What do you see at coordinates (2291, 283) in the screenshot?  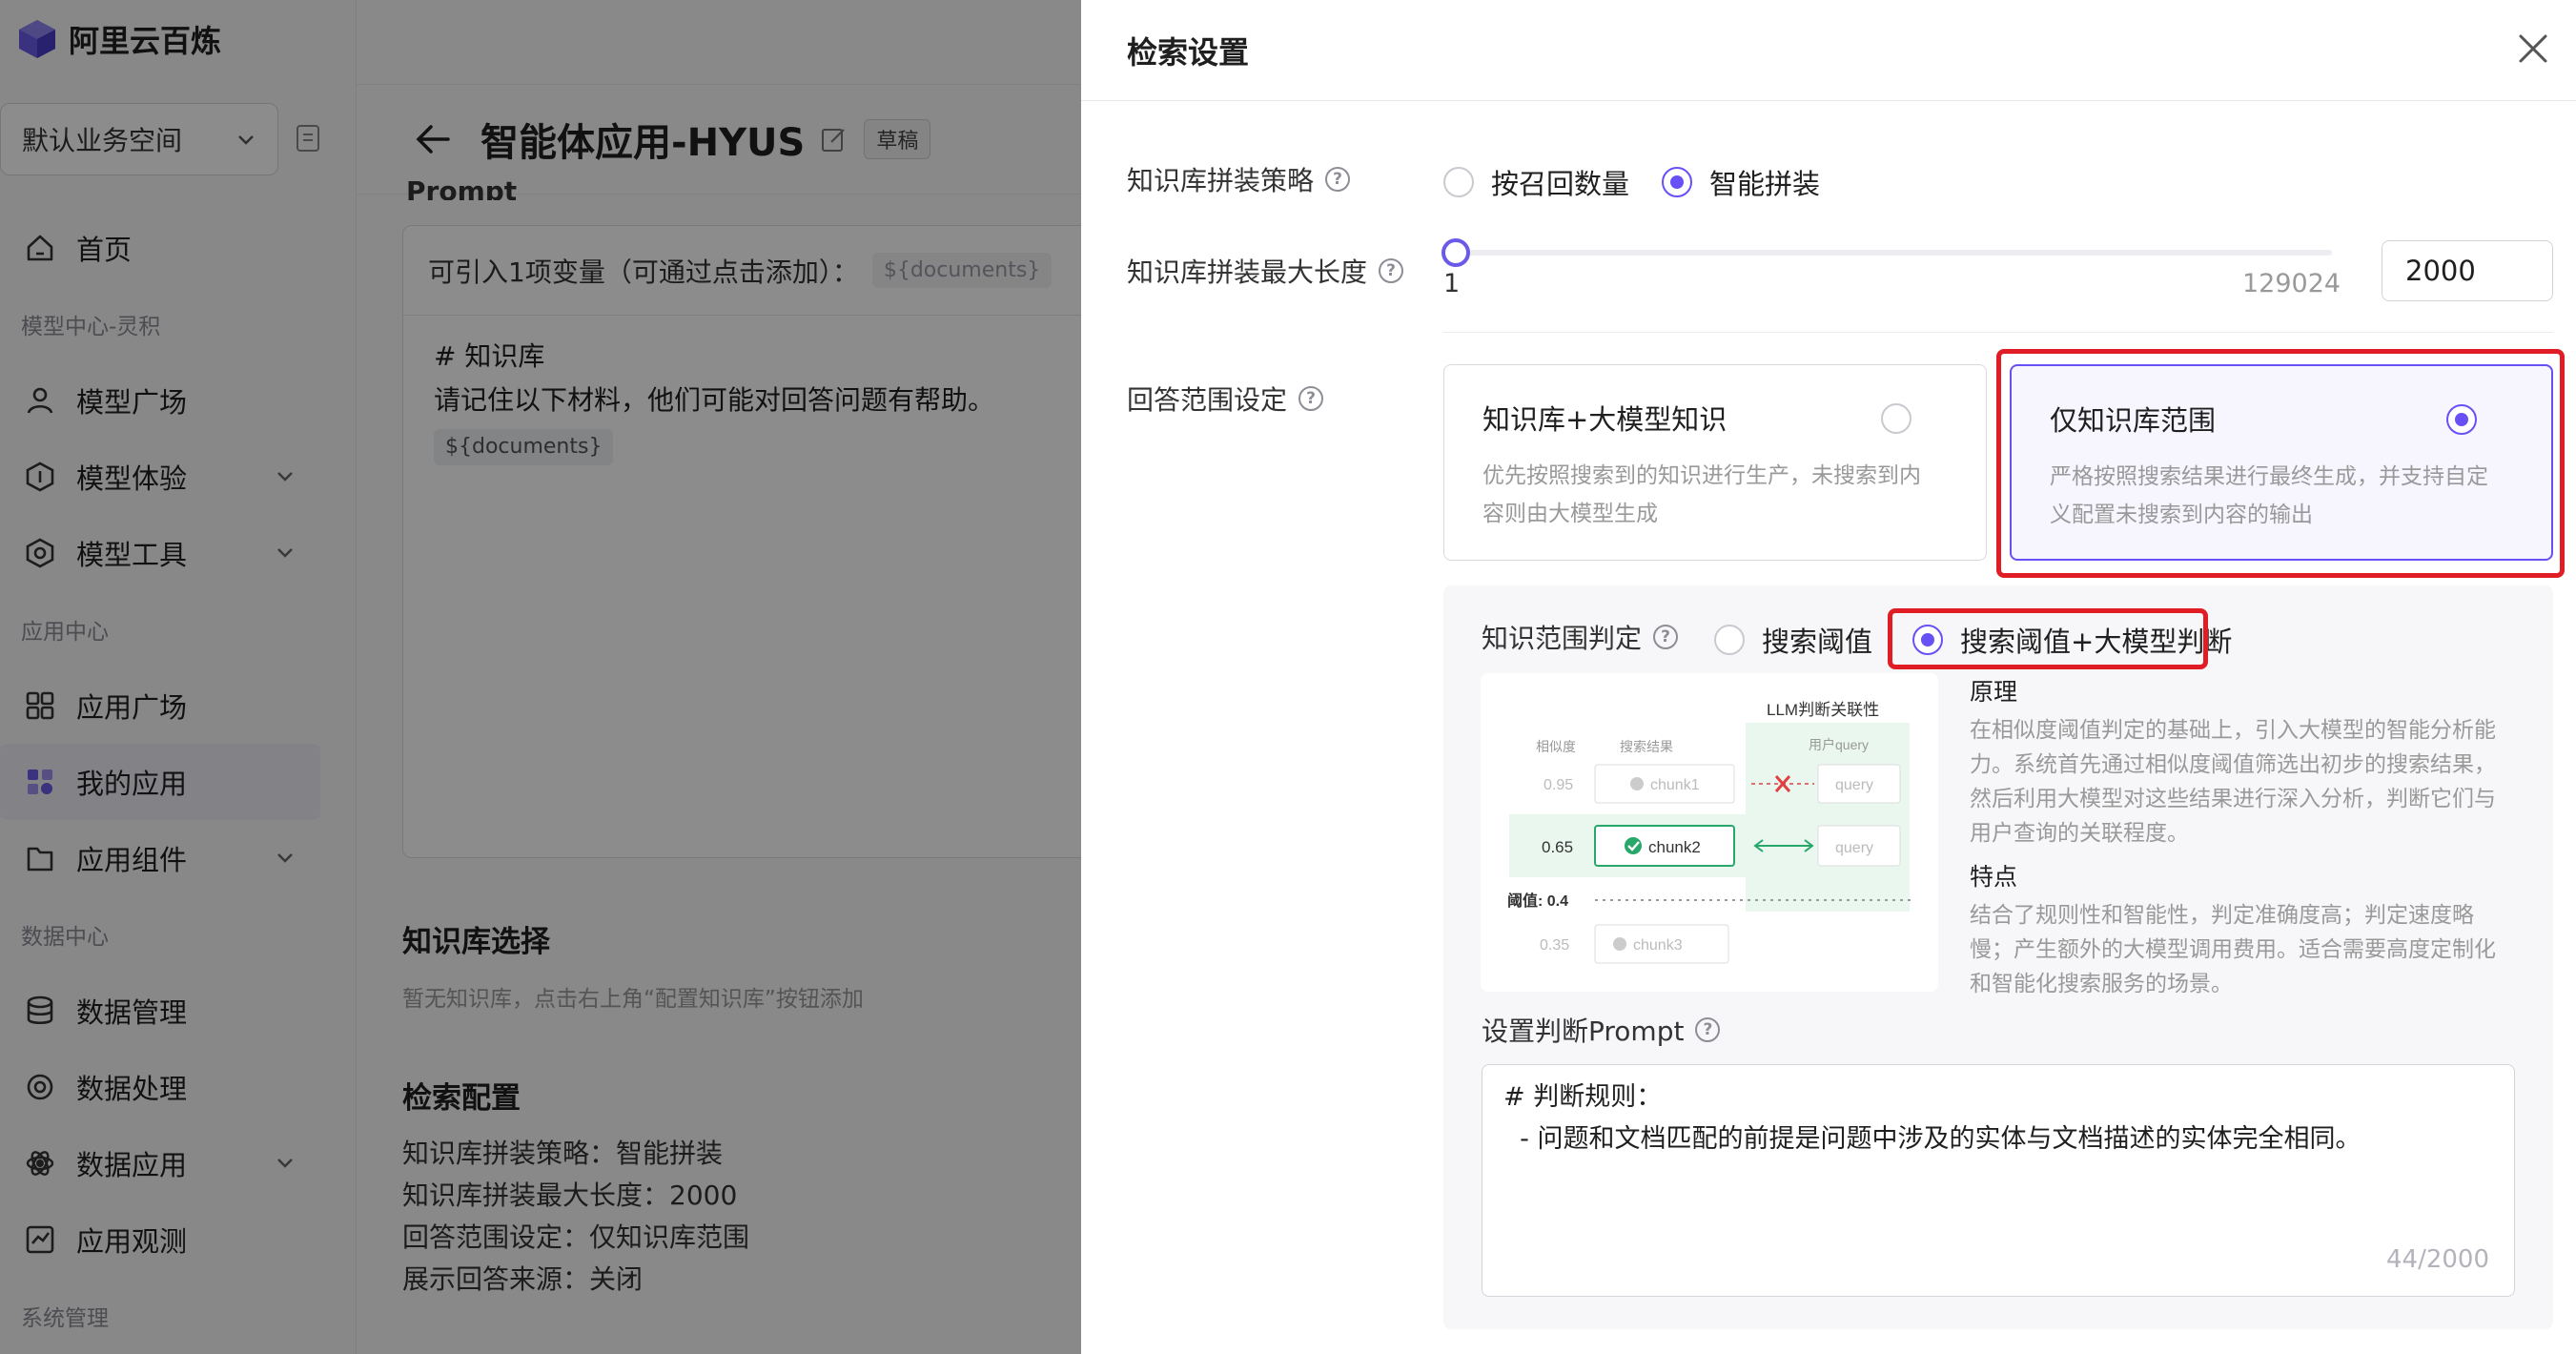 I see `slider-max-label: 129024` at bounding box center [2291, 283].